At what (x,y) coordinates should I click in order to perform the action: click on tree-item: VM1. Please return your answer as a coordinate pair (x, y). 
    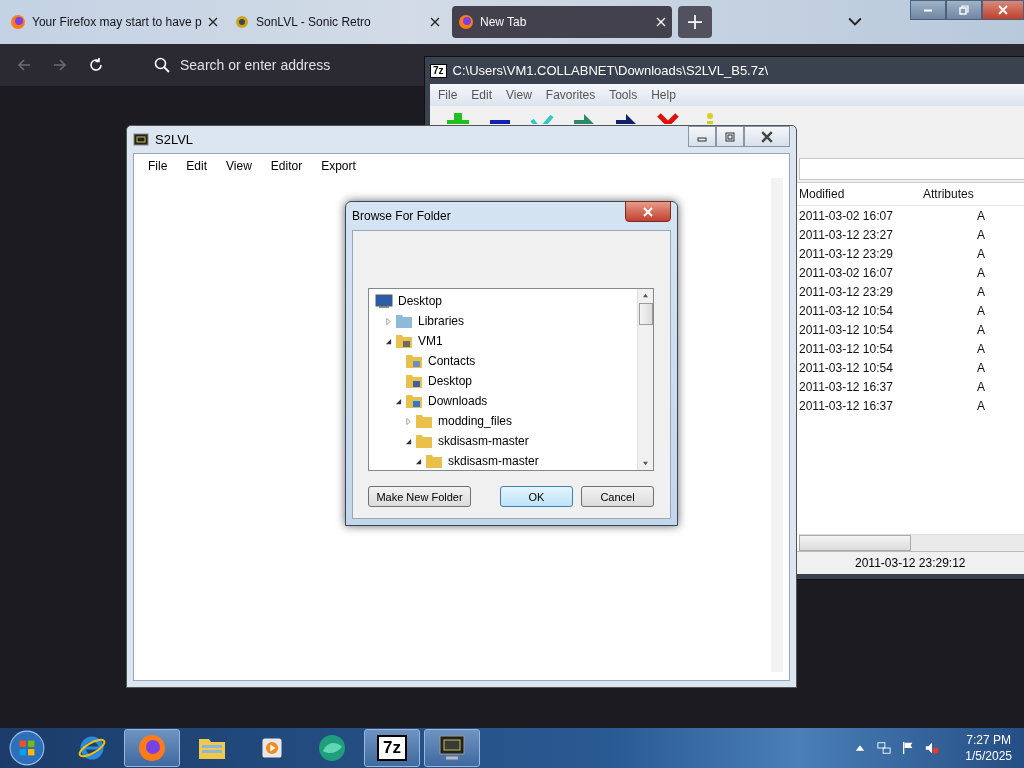
    Looking at the image, I should click on (430, 341).